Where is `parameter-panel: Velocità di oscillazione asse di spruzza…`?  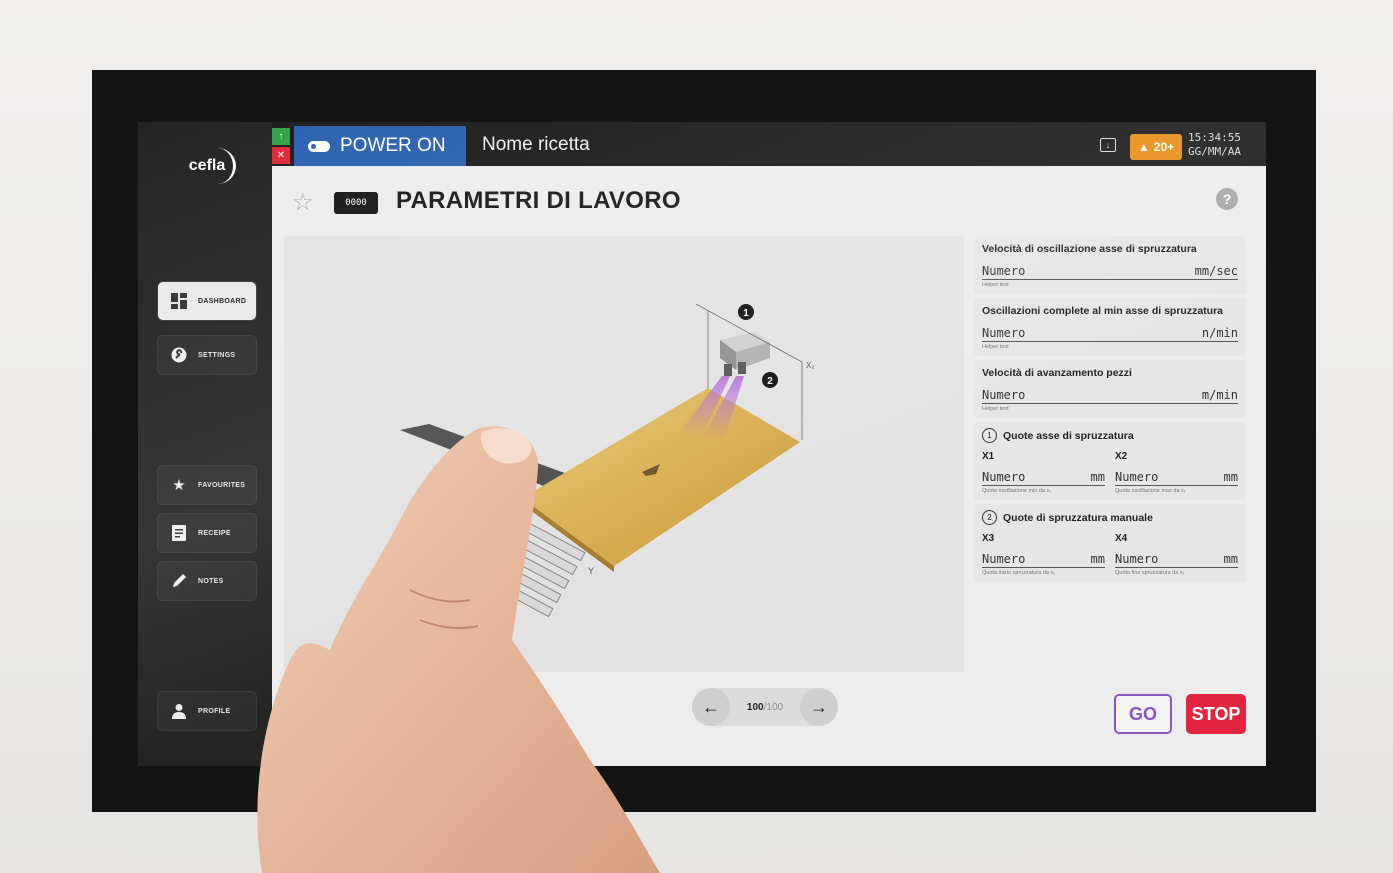 parameter-panel: Velocità di oscillazione asse di spruzza… is located at coordinates (1110, 441).